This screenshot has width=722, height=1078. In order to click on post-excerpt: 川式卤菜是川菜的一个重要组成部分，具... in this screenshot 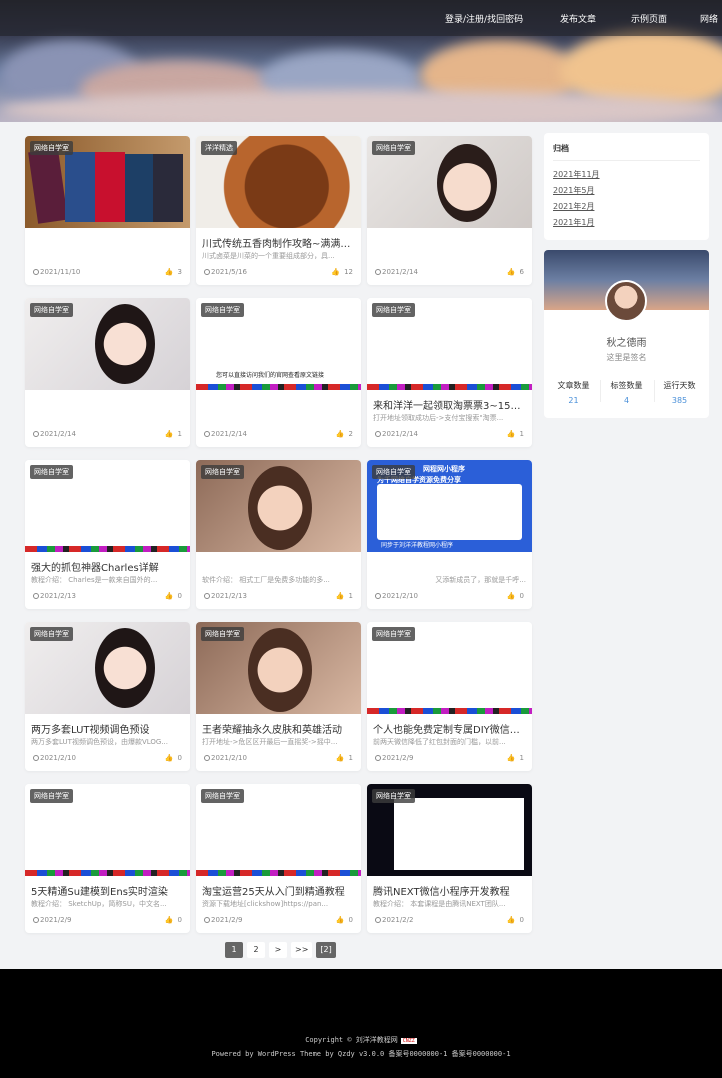, I will do `click(268, 256)`.